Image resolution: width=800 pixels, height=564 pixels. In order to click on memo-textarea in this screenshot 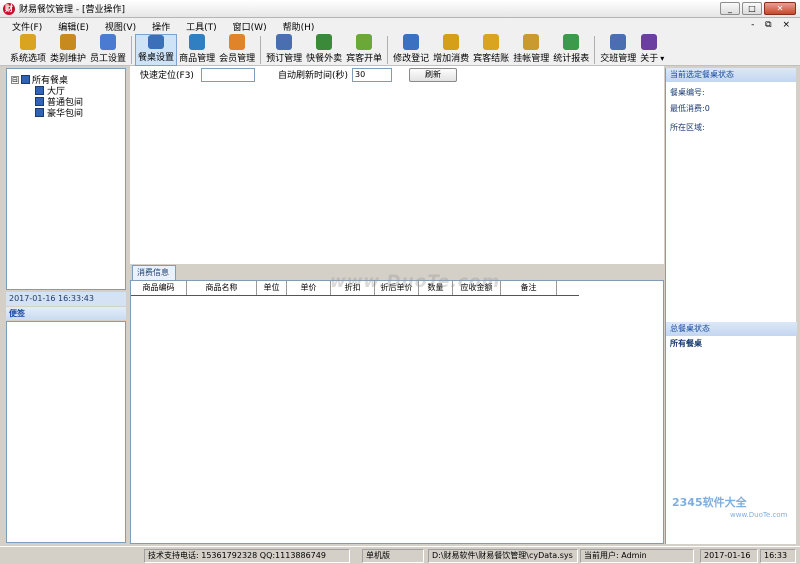, I will do `click(66, 432)`.